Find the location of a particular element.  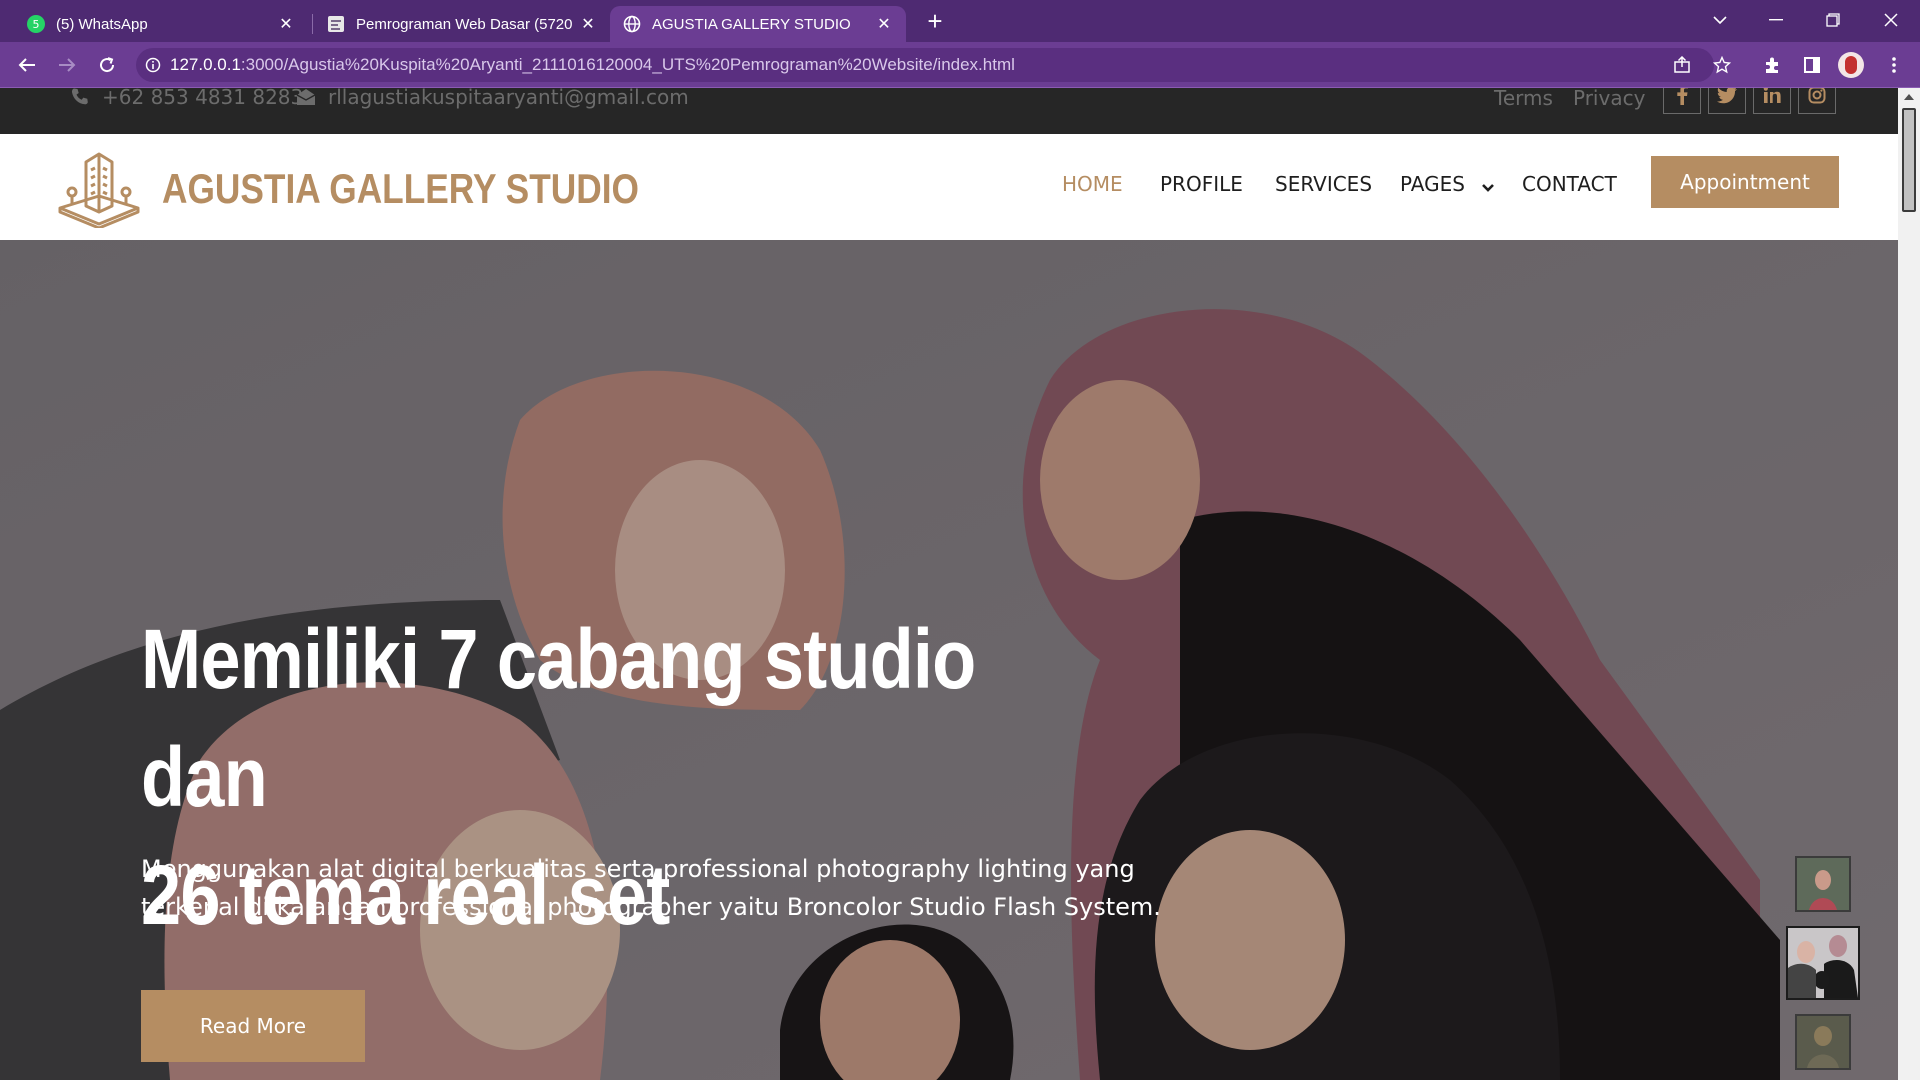

minimize-icon is located at coordinates (1776, 20).